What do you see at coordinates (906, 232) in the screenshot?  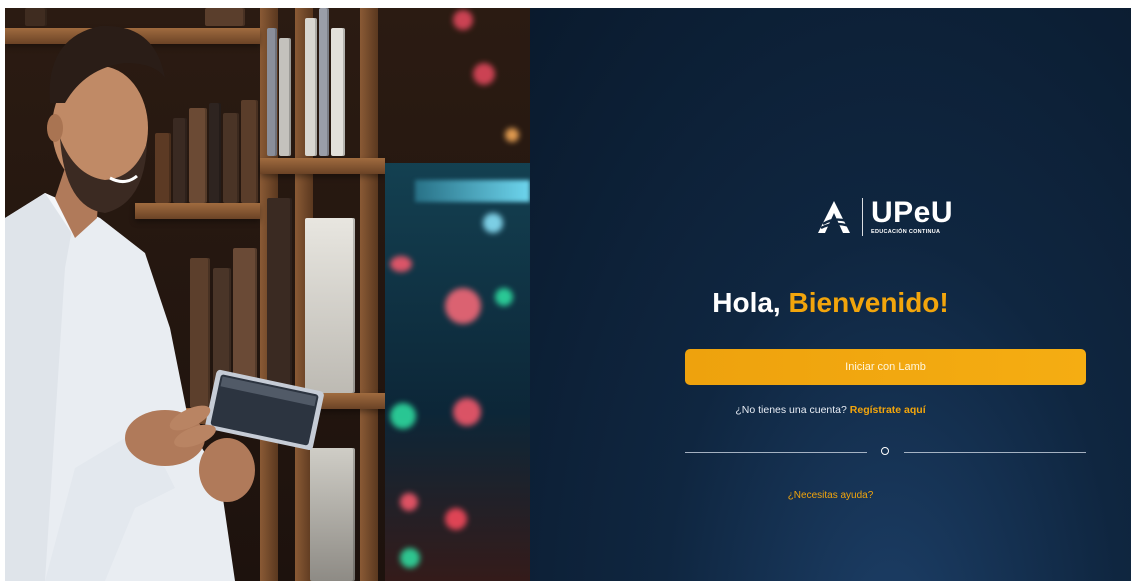 I see `brand-subtitle: EDUCACIÓN CONTINUA` at bounding box center [906, 232].